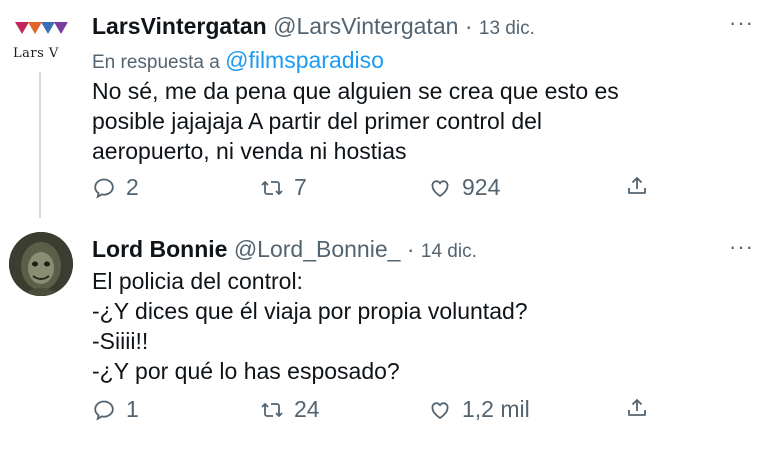 This screenshot has width=768, height=455. I want to click on reply-button: 1, so click(115, 409).